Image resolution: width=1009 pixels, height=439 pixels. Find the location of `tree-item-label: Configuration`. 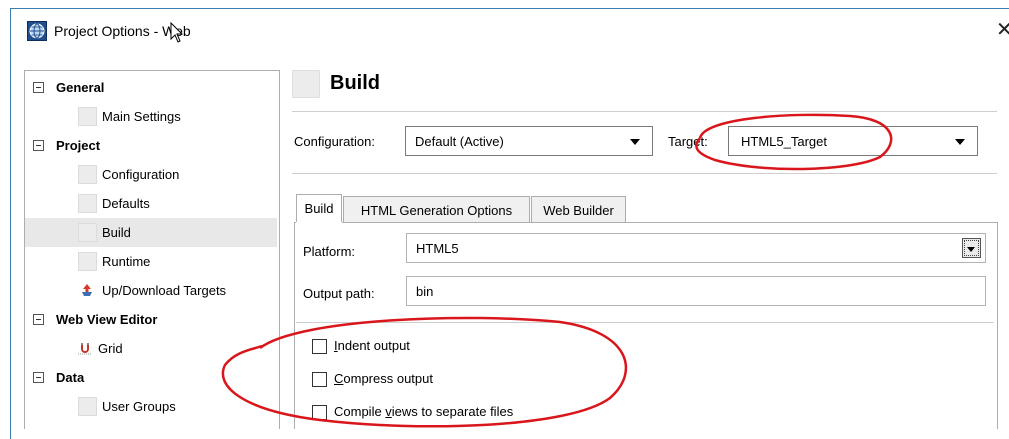

tree-item-label: Configuration is located at coordinates (141, 174).